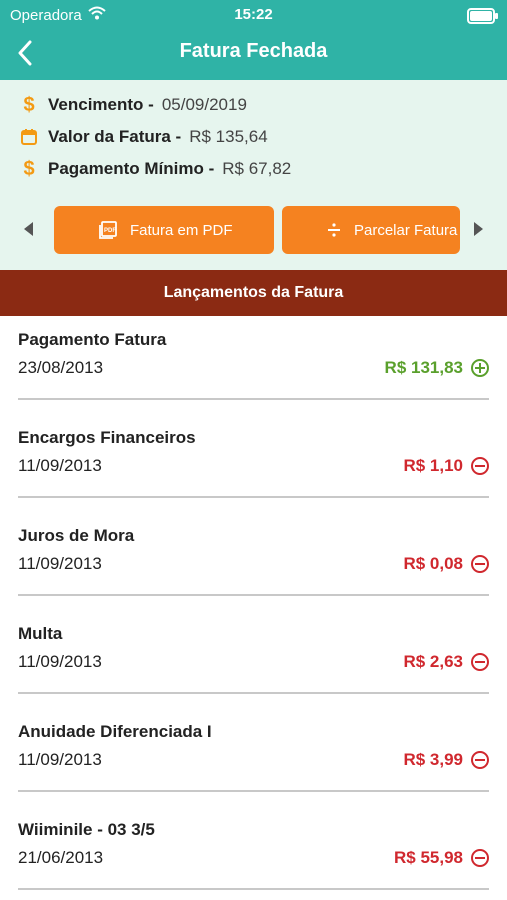 The width and height of the screenshot is (507, 900). What do you see at coordinates (181, 230) in the screenshot?
I see `pdf-invoice-label: Fatura em PDF` at bounding box center [181, 230].